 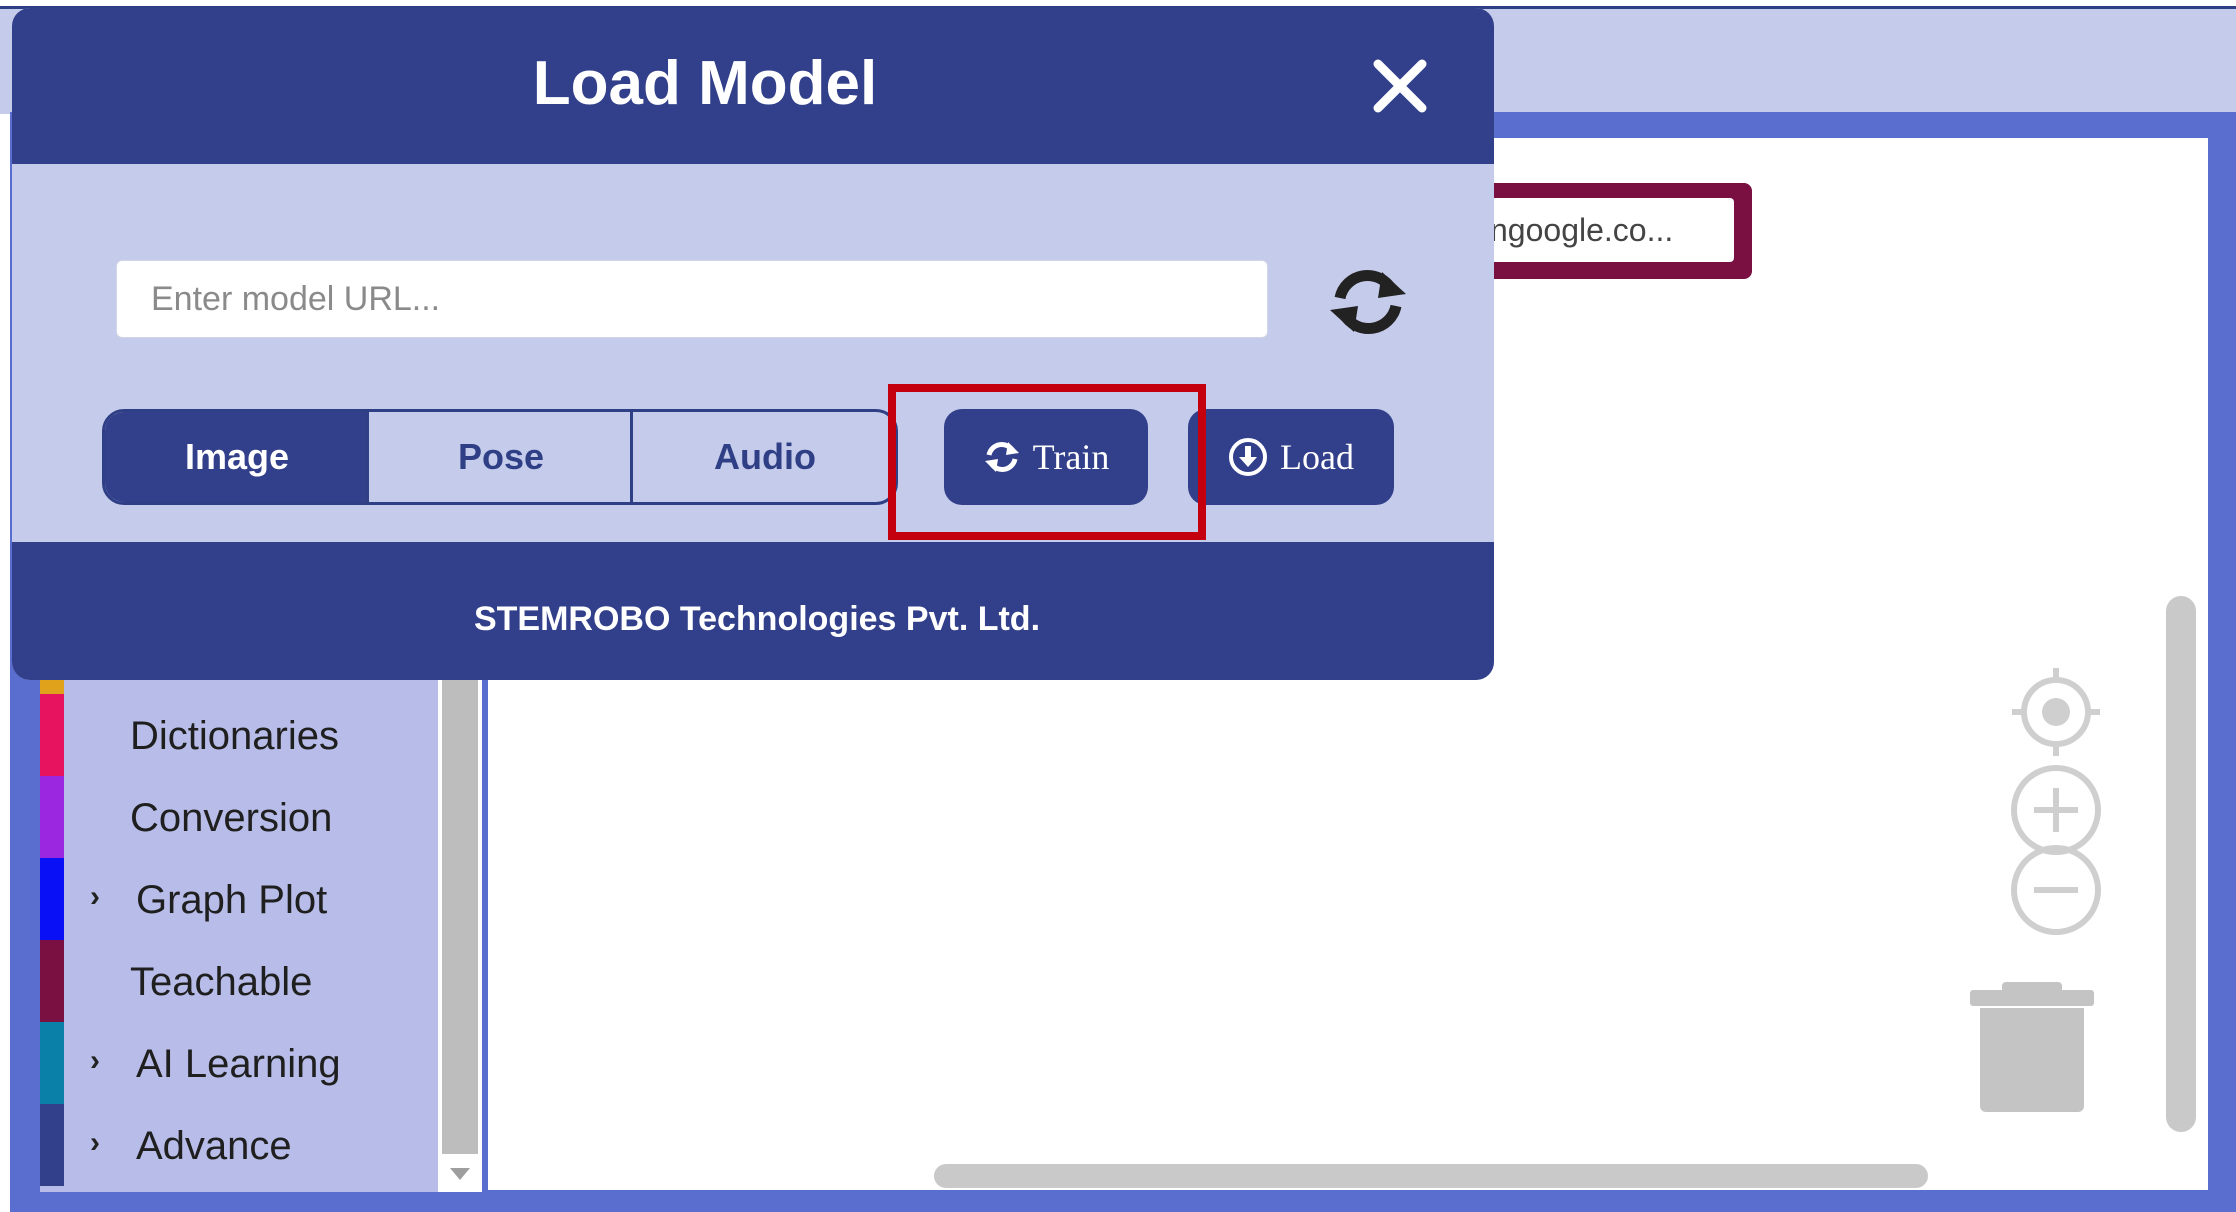 What do you see at coordinates (232, 900) in the screenshot?
I see `sidebar-item-label: Graph Plot` at bounding box center [232, 900].